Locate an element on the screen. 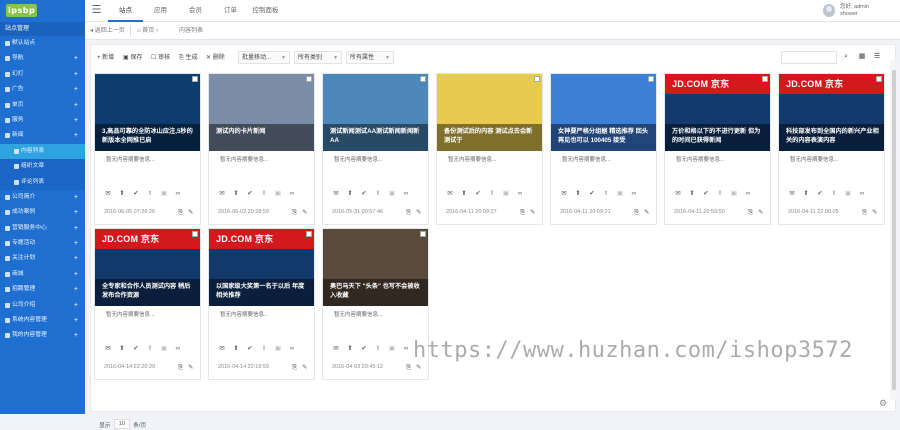  nav-apps: 应用 is located at coordinates (160, 11).